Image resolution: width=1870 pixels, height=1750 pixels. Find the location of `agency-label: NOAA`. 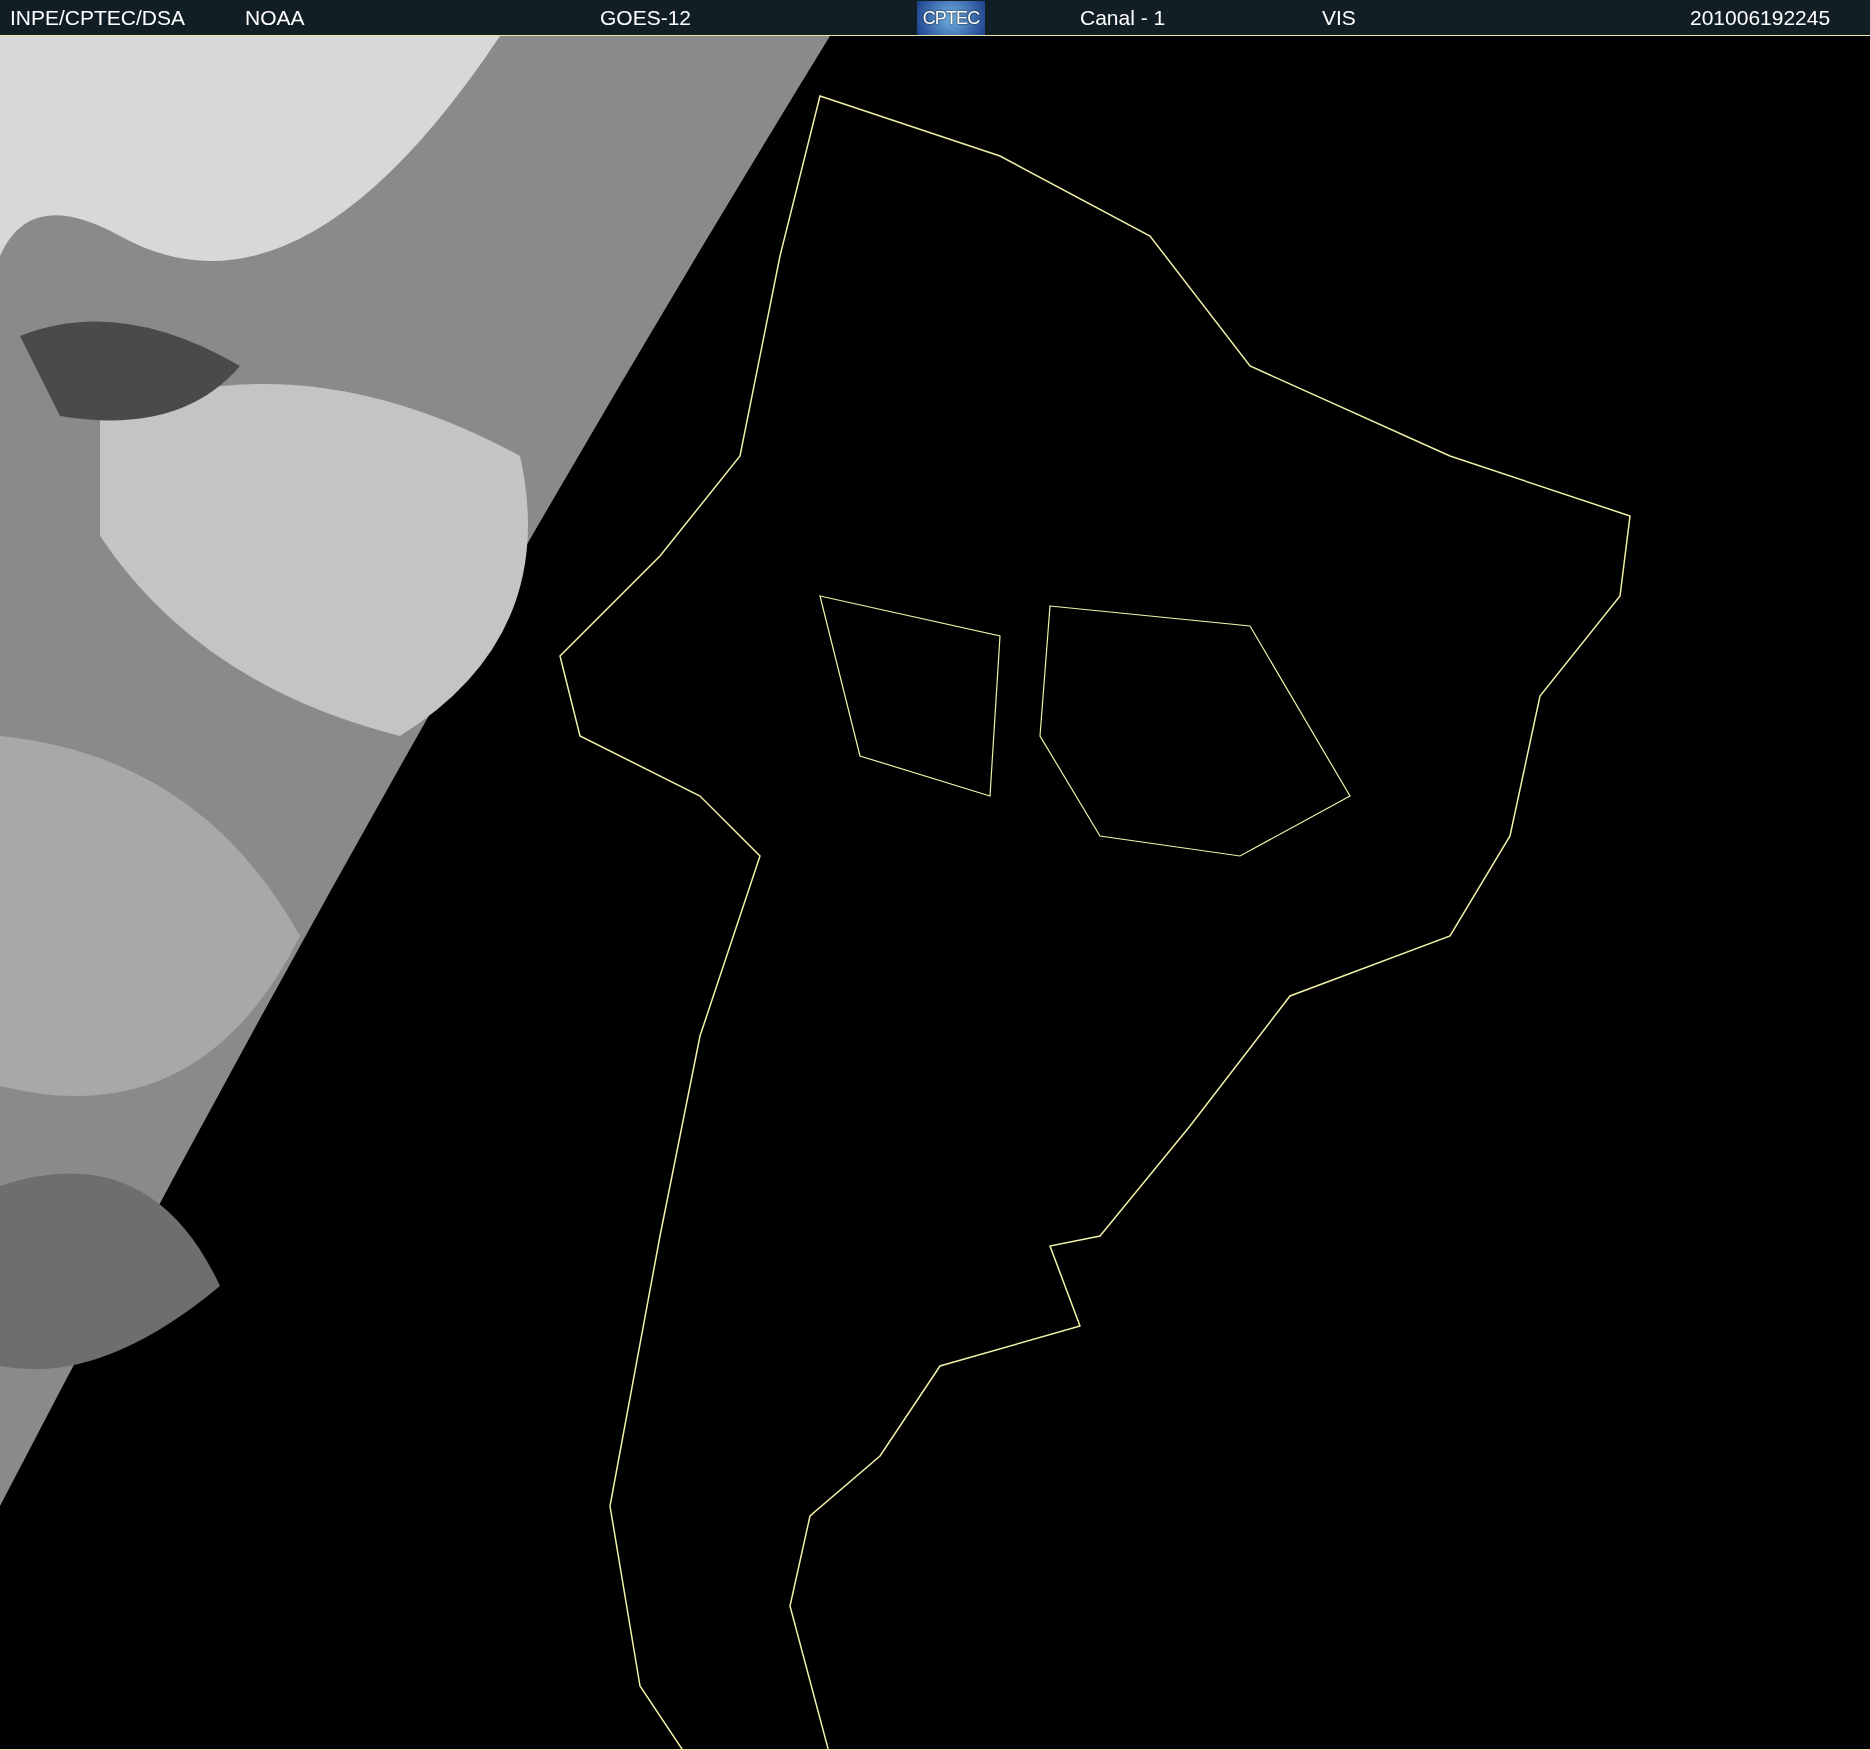

agency-label: NOAA is located at coordinates (275, 17).